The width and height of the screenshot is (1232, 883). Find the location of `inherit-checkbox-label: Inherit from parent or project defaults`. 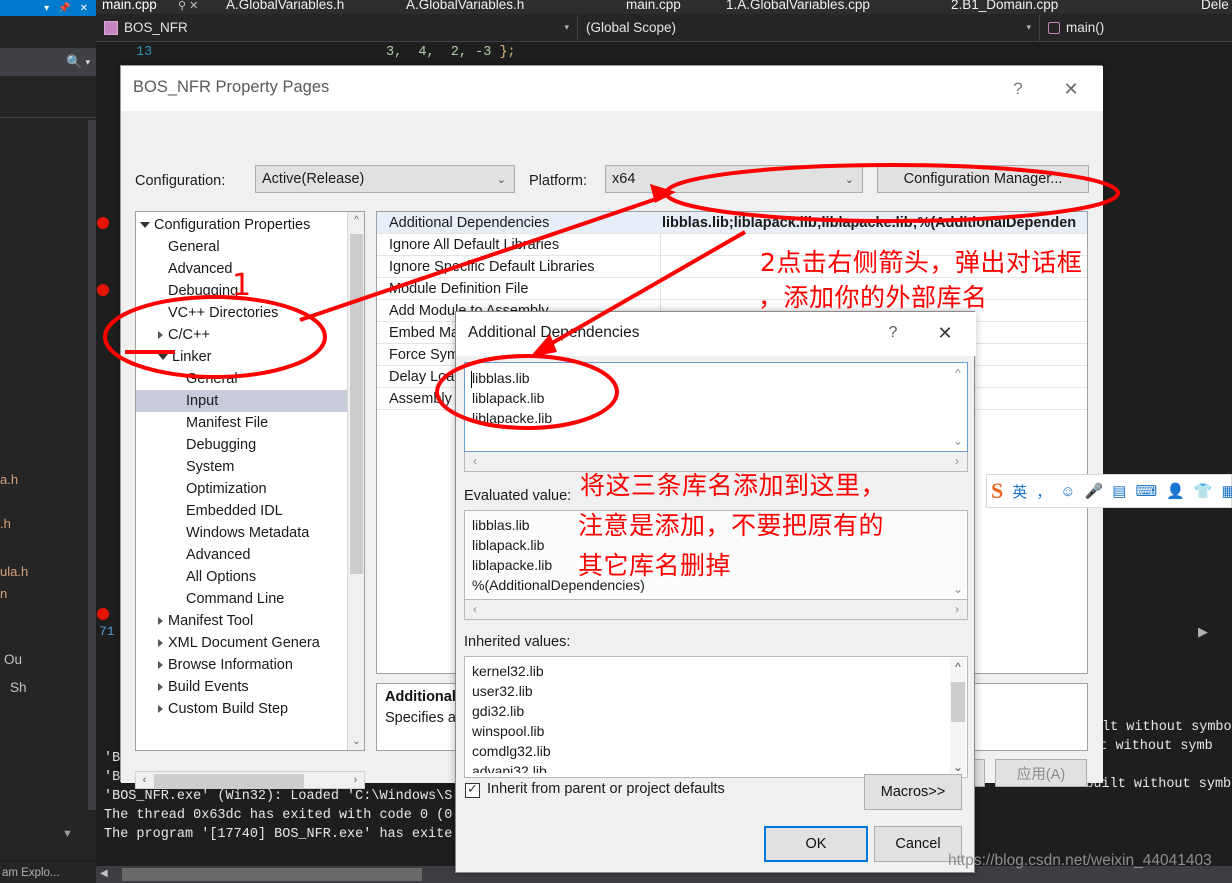

inherit-checkbox-label: Inherit from parent or project defaults is located at coordinates (606, 789).